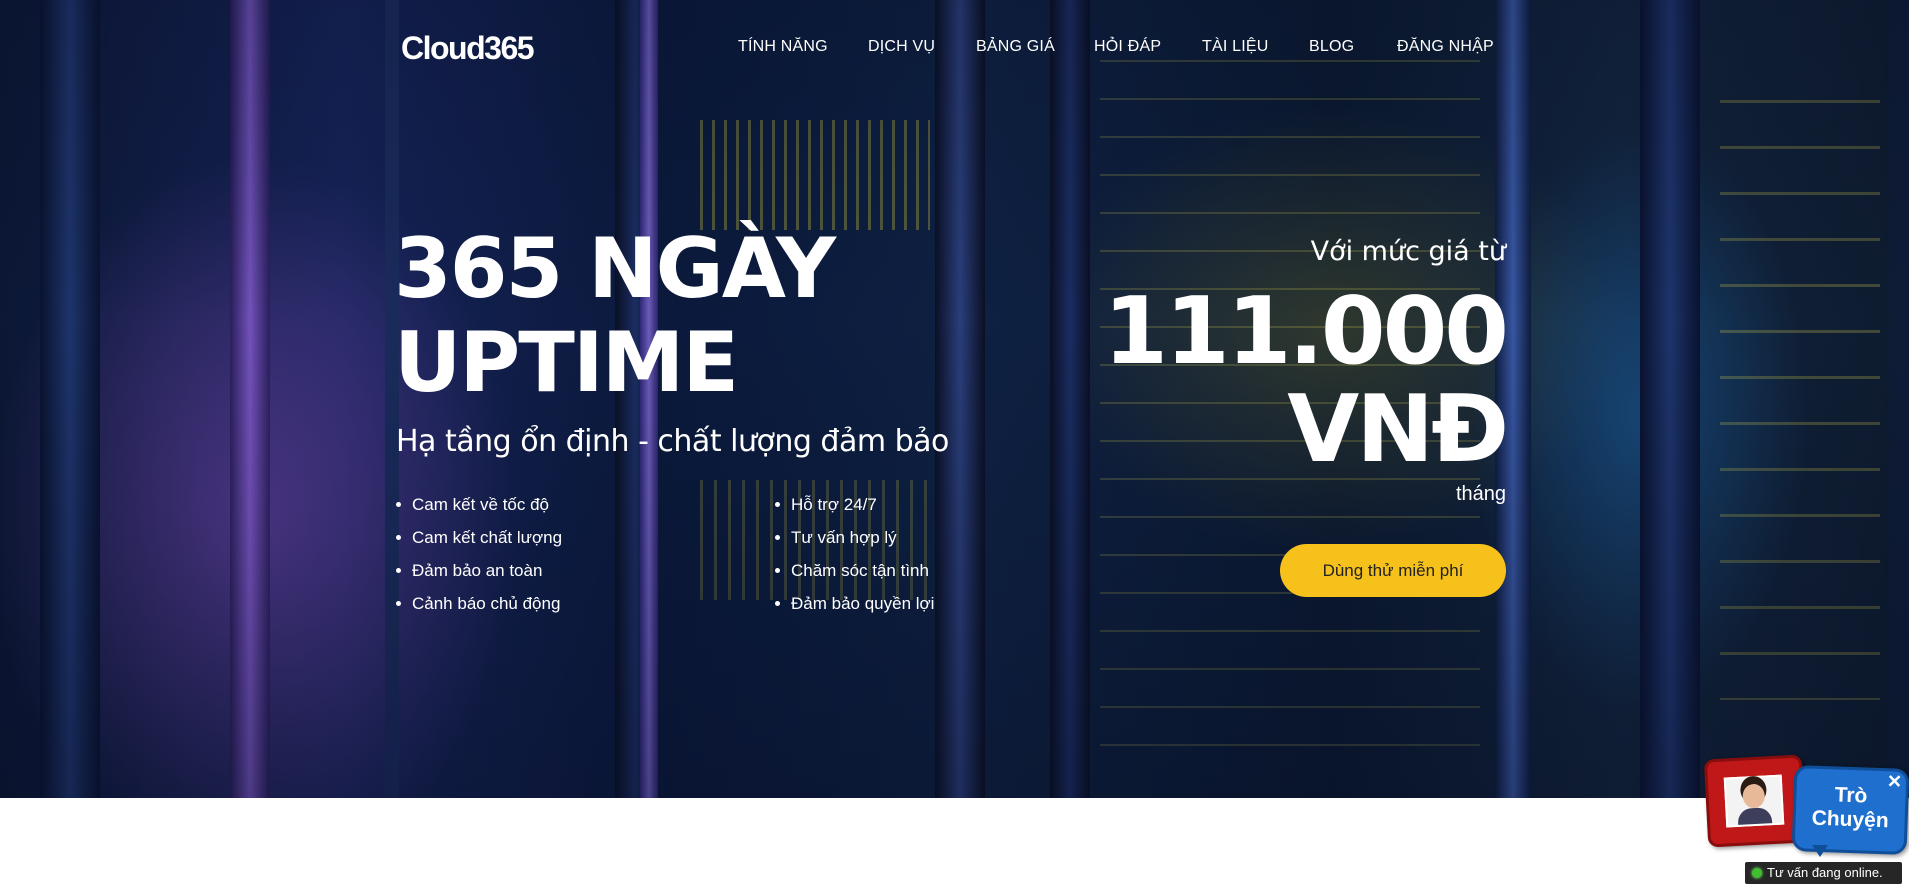 Image resolution: width=1909 pixels, height=887 pixels. I want to click on chat-bubble-label: Trò Chuyện, so click(1850, 808).